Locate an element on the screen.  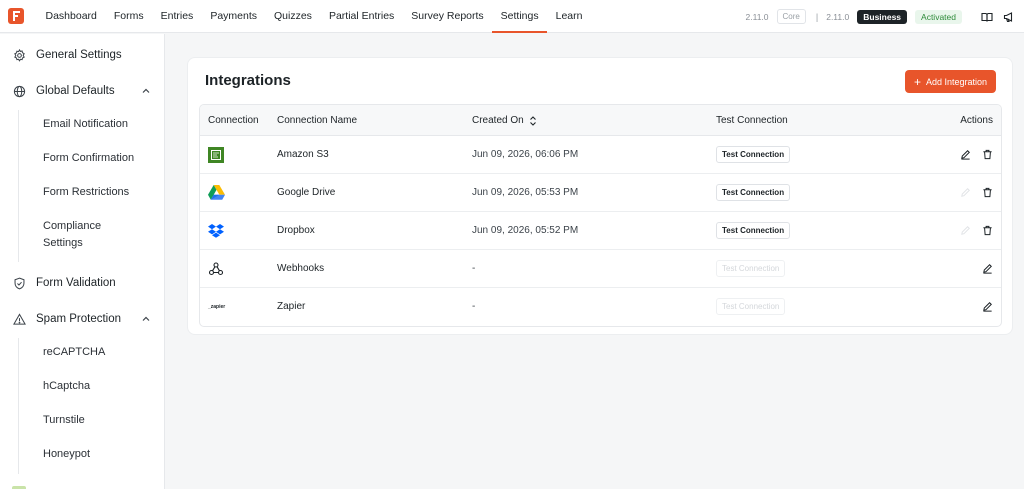
sort-icon is located at coordinates (533, 120).